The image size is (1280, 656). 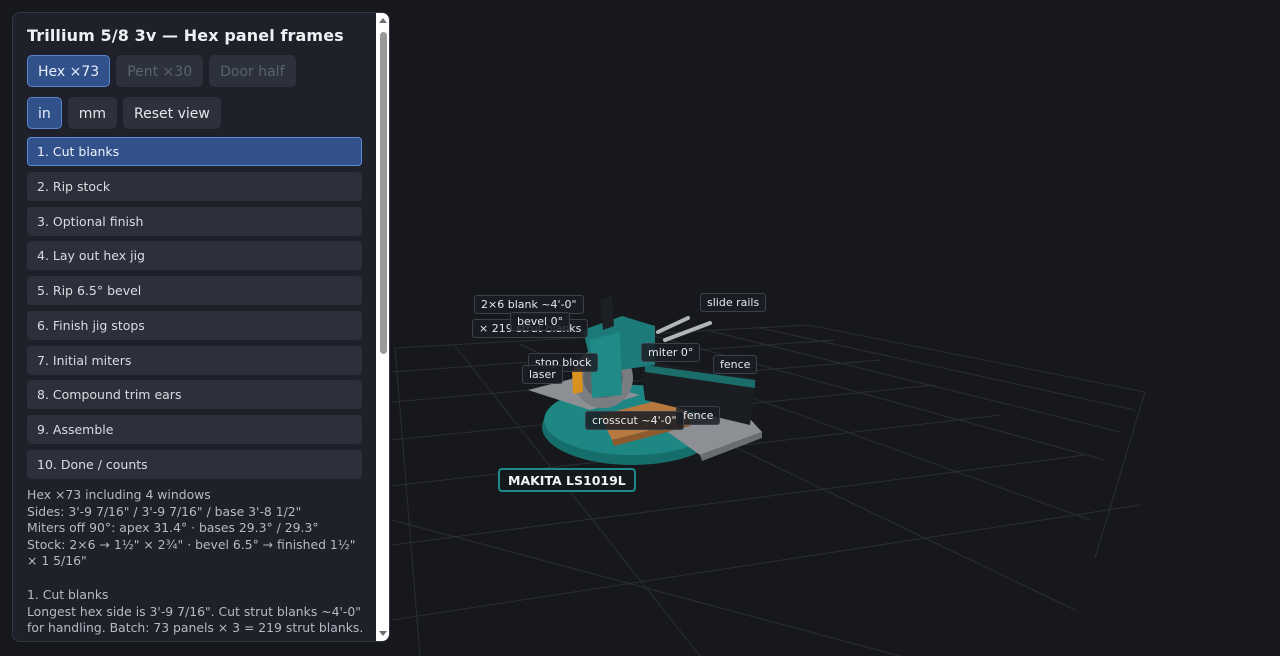 I want to click on label-crosscut: crosscut ~4'-0", so click(x=634, y=420).